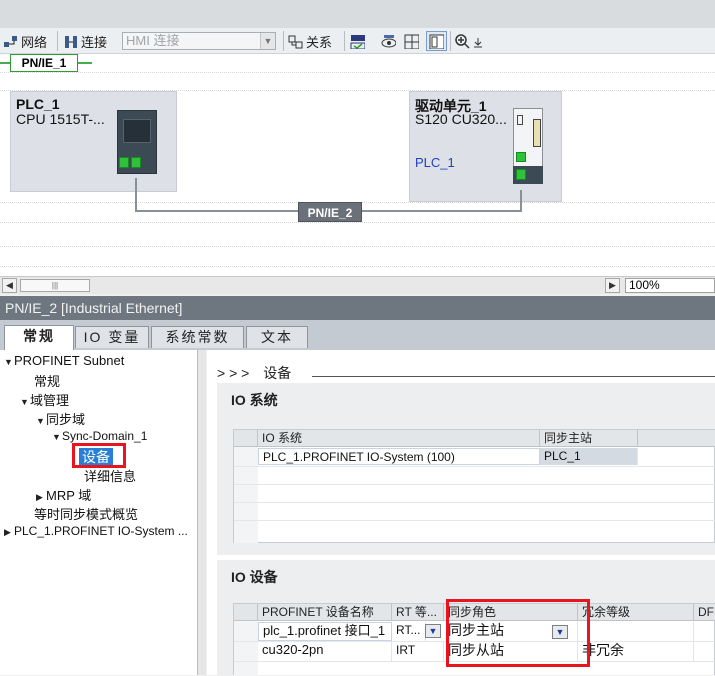 The image size is (715, 676). I want to click on tree-item-details: 详细信息, so click(110, 475).